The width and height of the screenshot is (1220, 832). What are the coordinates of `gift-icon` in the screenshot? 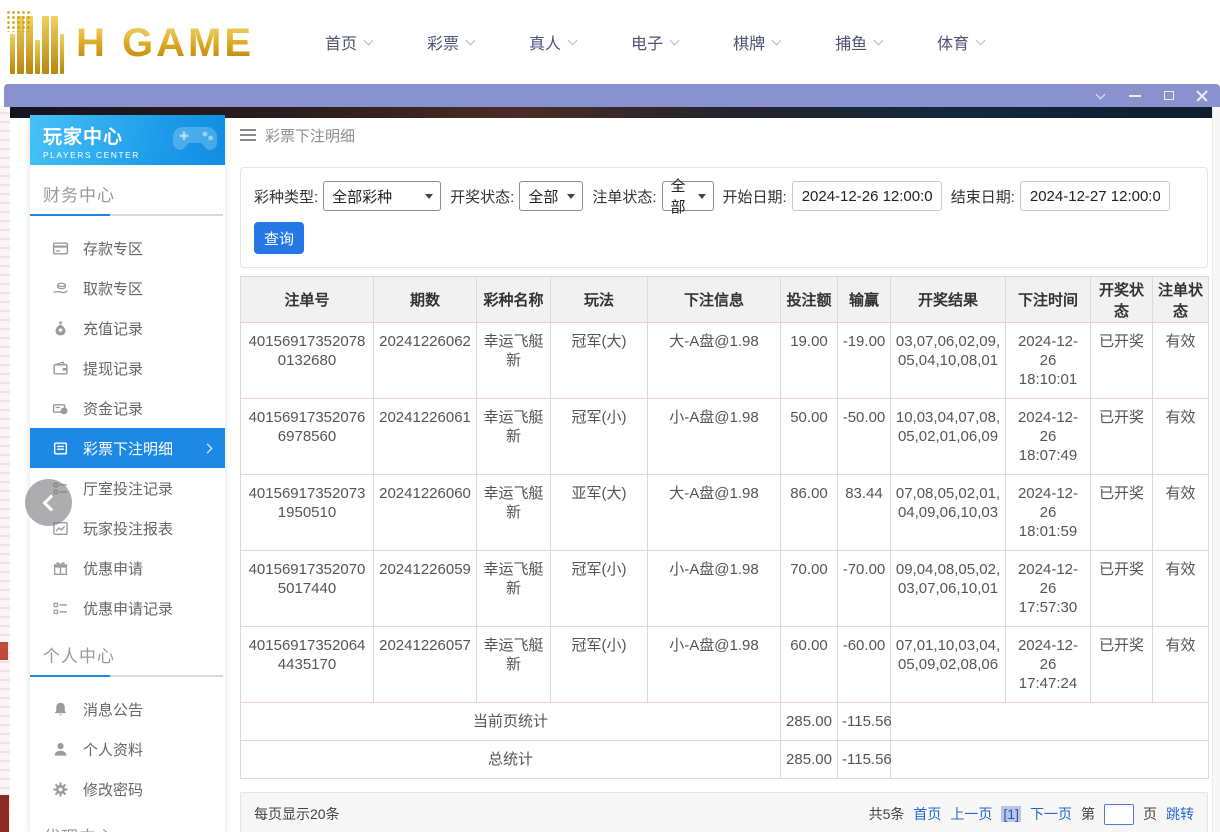 It's located at (60, 568).